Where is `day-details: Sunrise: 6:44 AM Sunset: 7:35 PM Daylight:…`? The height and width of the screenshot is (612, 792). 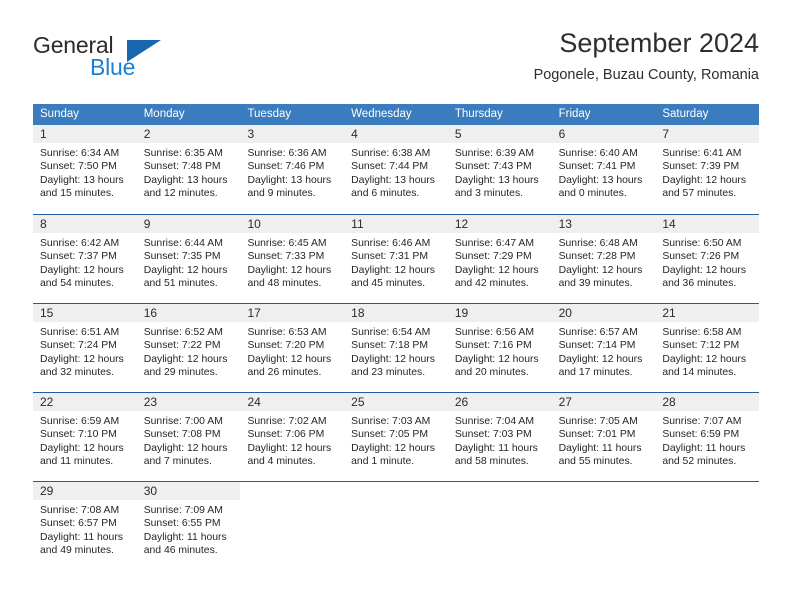 day-details: Sunrise: 6:44 AM Sunset: 7:35 PM Daylight:… is located at coordinates (189, 262).